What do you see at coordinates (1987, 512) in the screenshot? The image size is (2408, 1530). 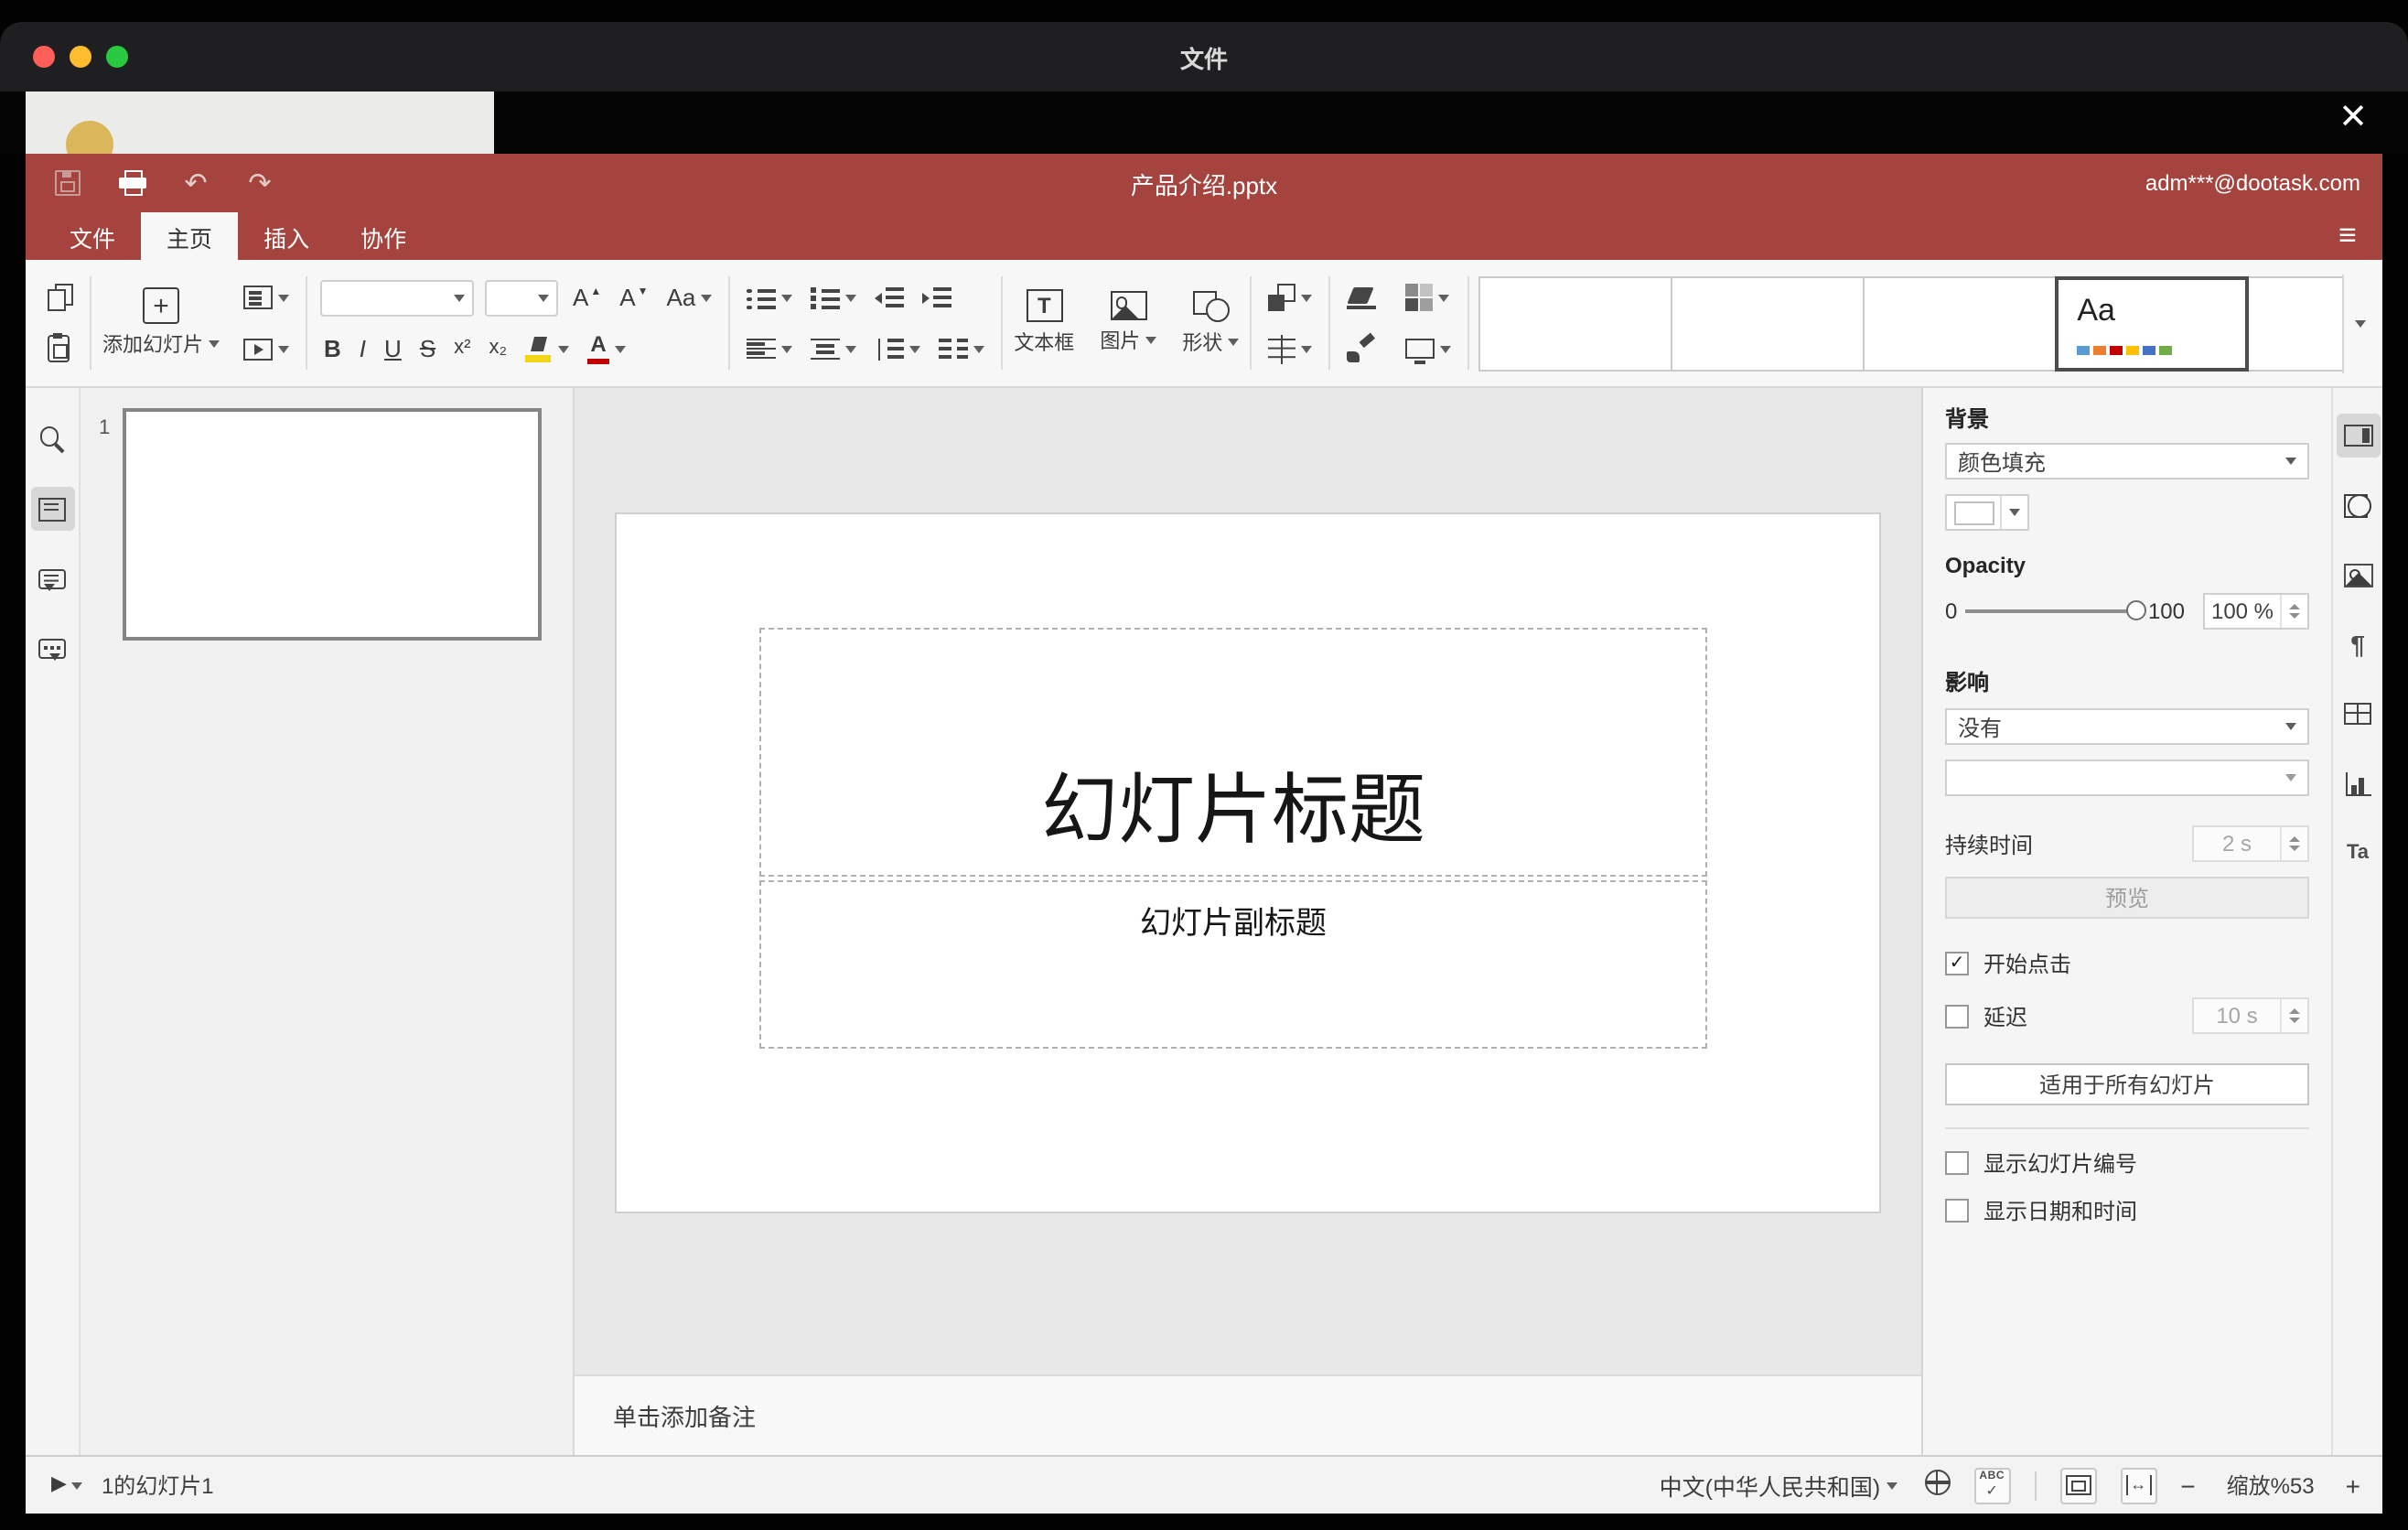 I see `background-color-picker` at bounding box center [1987, 512].